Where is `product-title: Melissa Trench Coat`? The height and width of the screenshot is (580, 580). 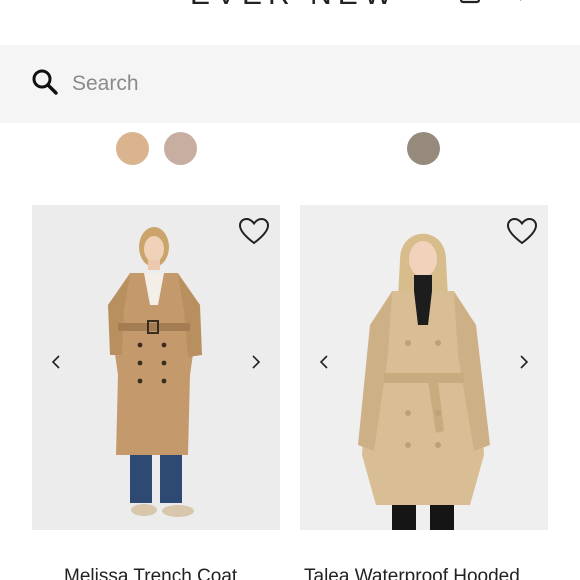
product-title: Melissa Trench Coat is located at coordinates (169, 573).